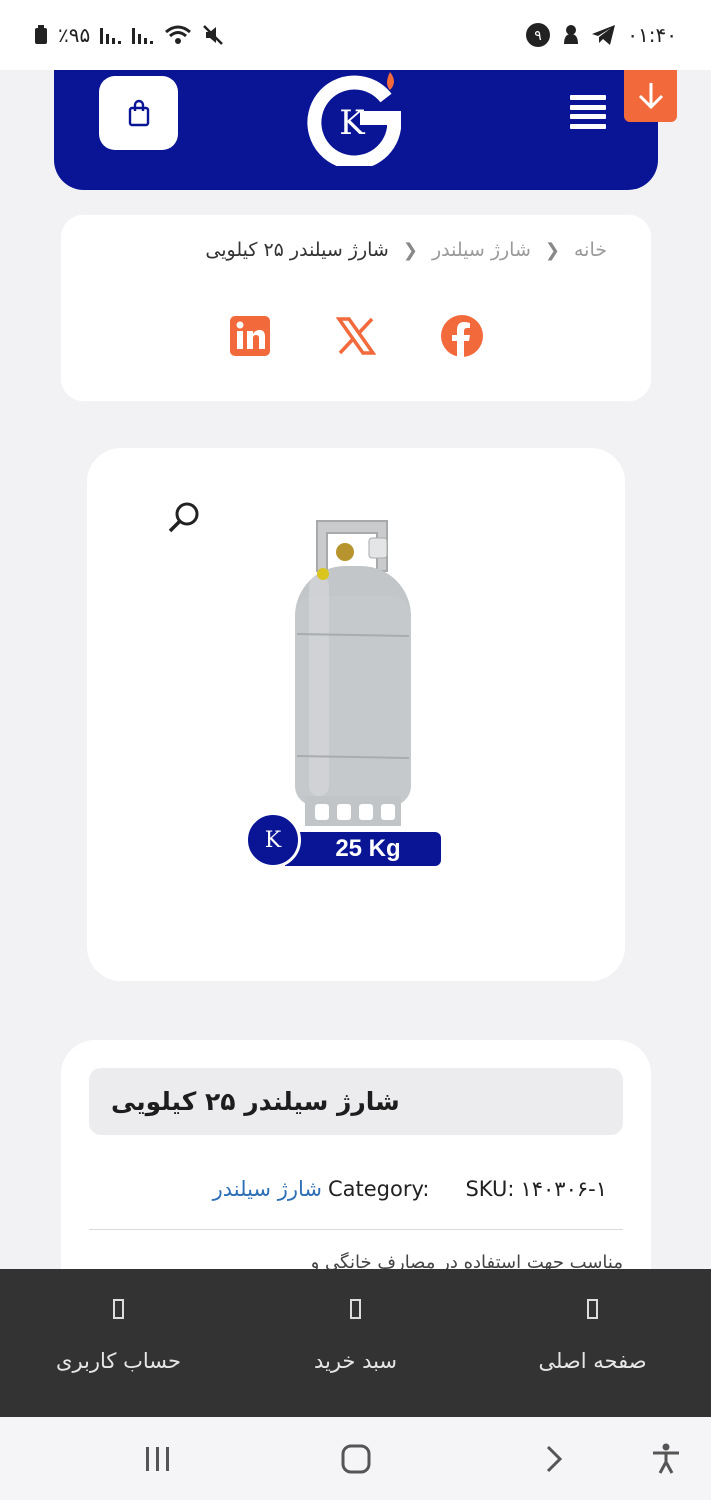  I want to click on shopping-bag-icon, so click(138, 113).